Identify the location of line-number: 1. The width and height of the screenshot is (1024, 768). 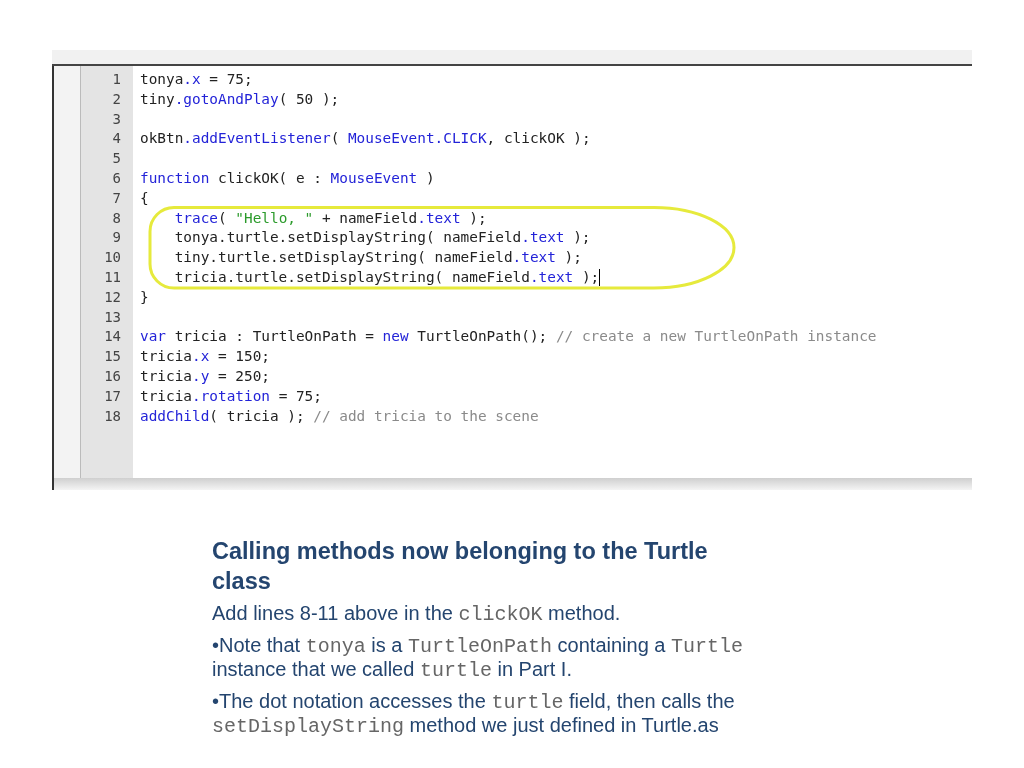
(116, 79).